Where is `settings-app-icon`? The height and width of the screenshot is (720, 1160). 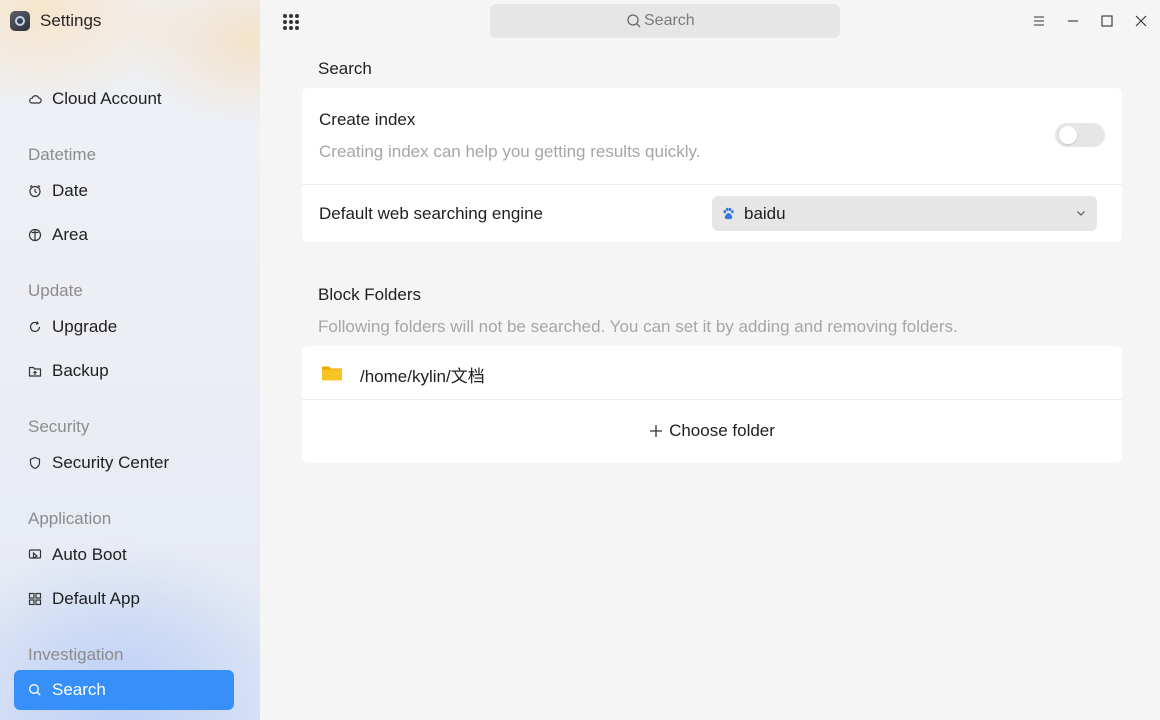
settings-app-icon is located at coordinates (20, 21).